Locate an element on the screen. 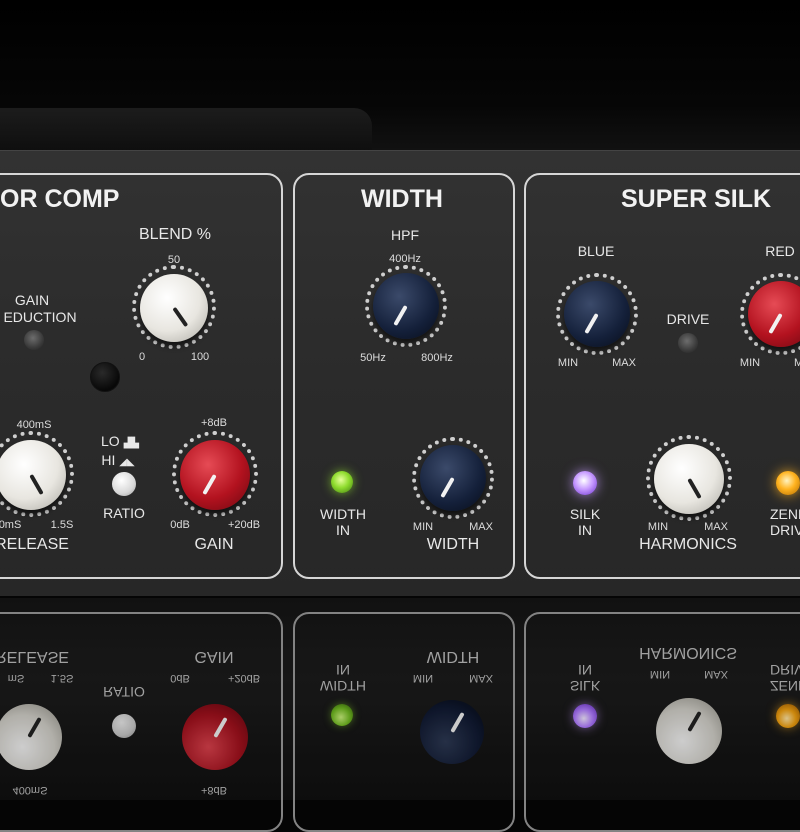 The image size is (800, 832). reflection-silk-1: IN is located at coordinates (585, 670).